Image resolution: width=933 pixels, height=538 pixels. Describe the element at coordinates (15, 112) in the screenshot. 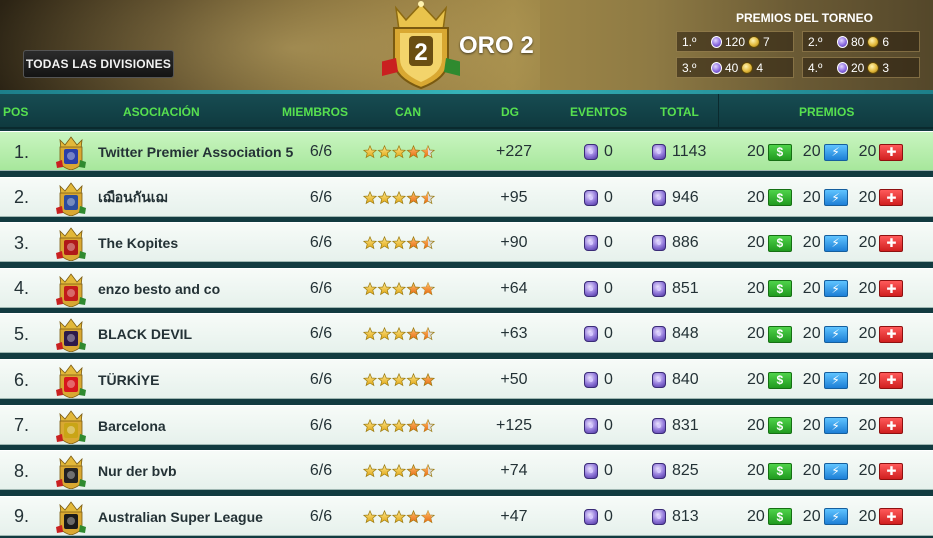

I see `column-pos: POS` at that location.